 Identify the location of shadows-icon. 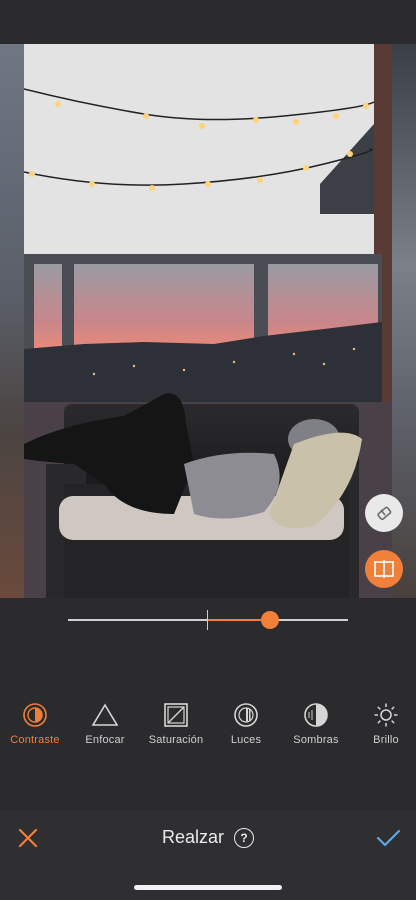
(316, 715).